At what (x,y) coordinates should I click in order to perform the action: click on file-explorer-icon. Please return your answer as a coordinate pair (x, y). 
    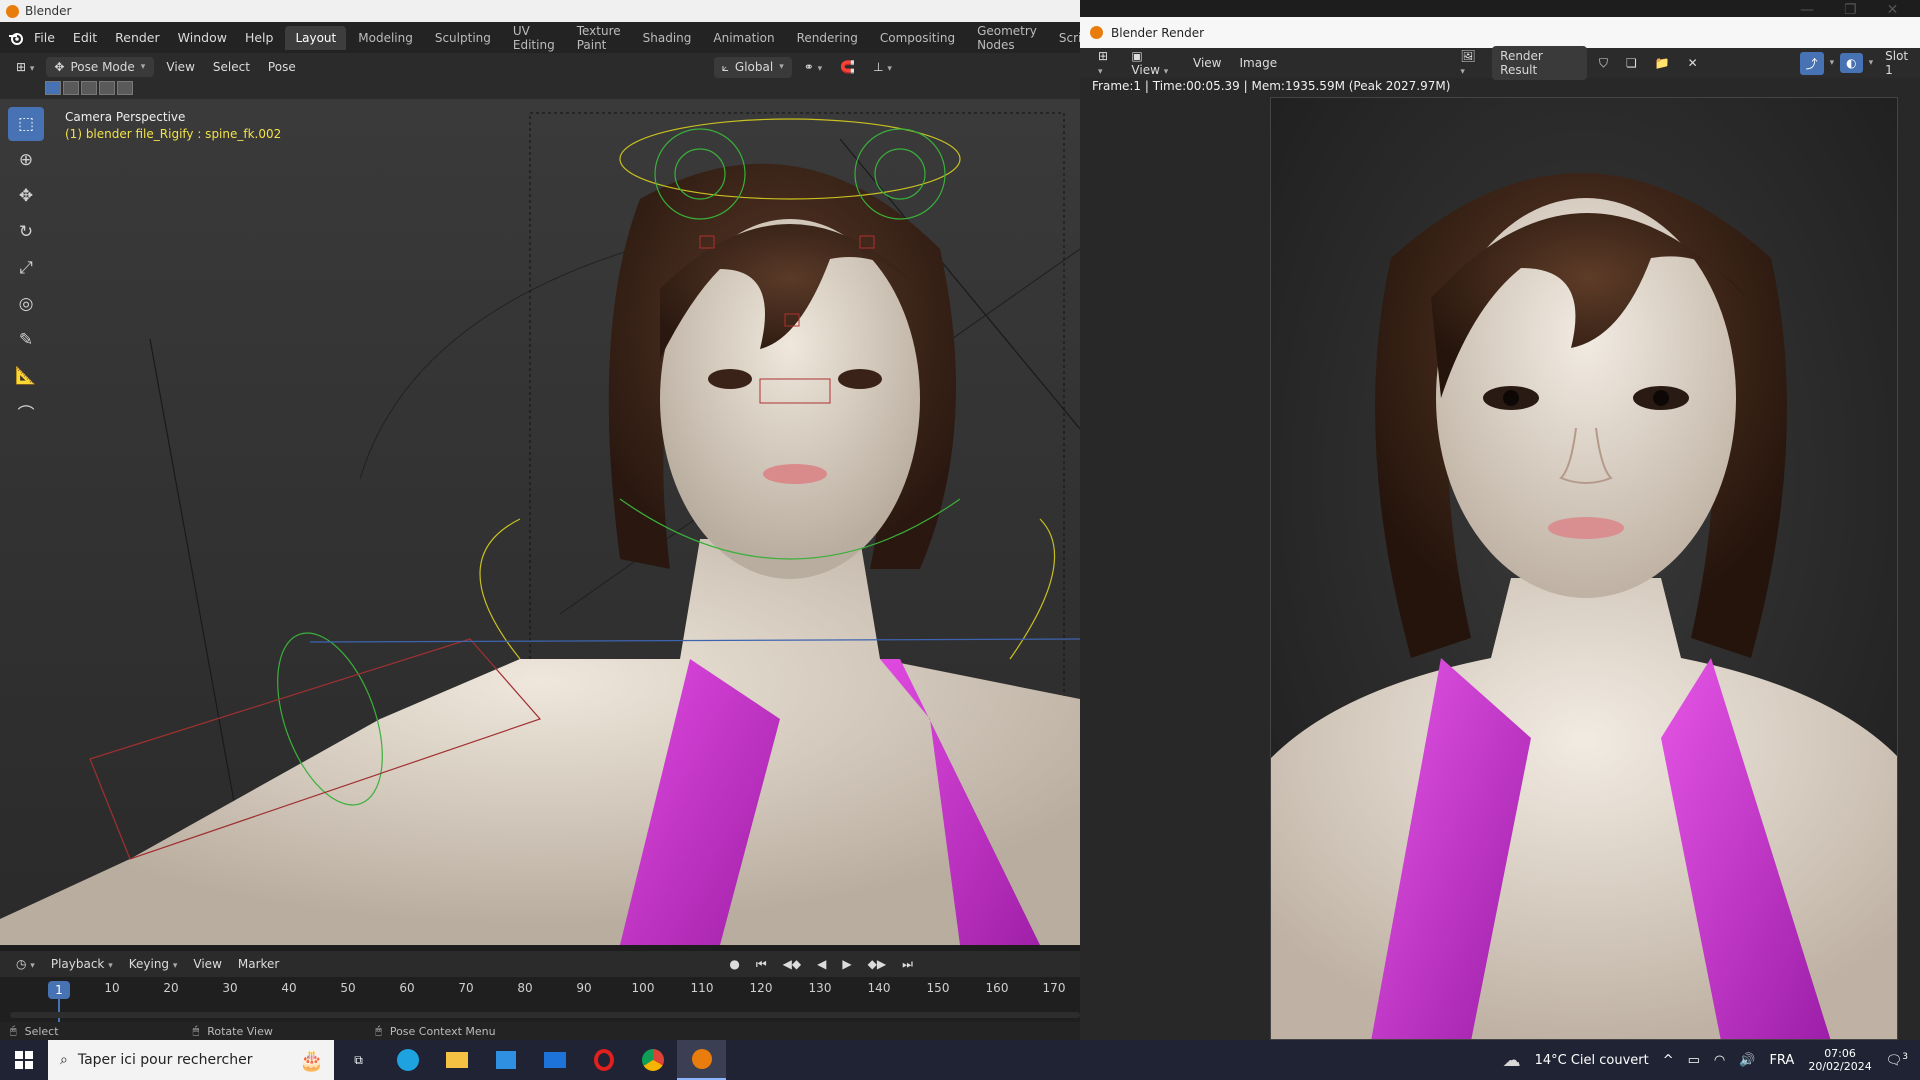
    Looking at the image, I should click on (456, 1060).